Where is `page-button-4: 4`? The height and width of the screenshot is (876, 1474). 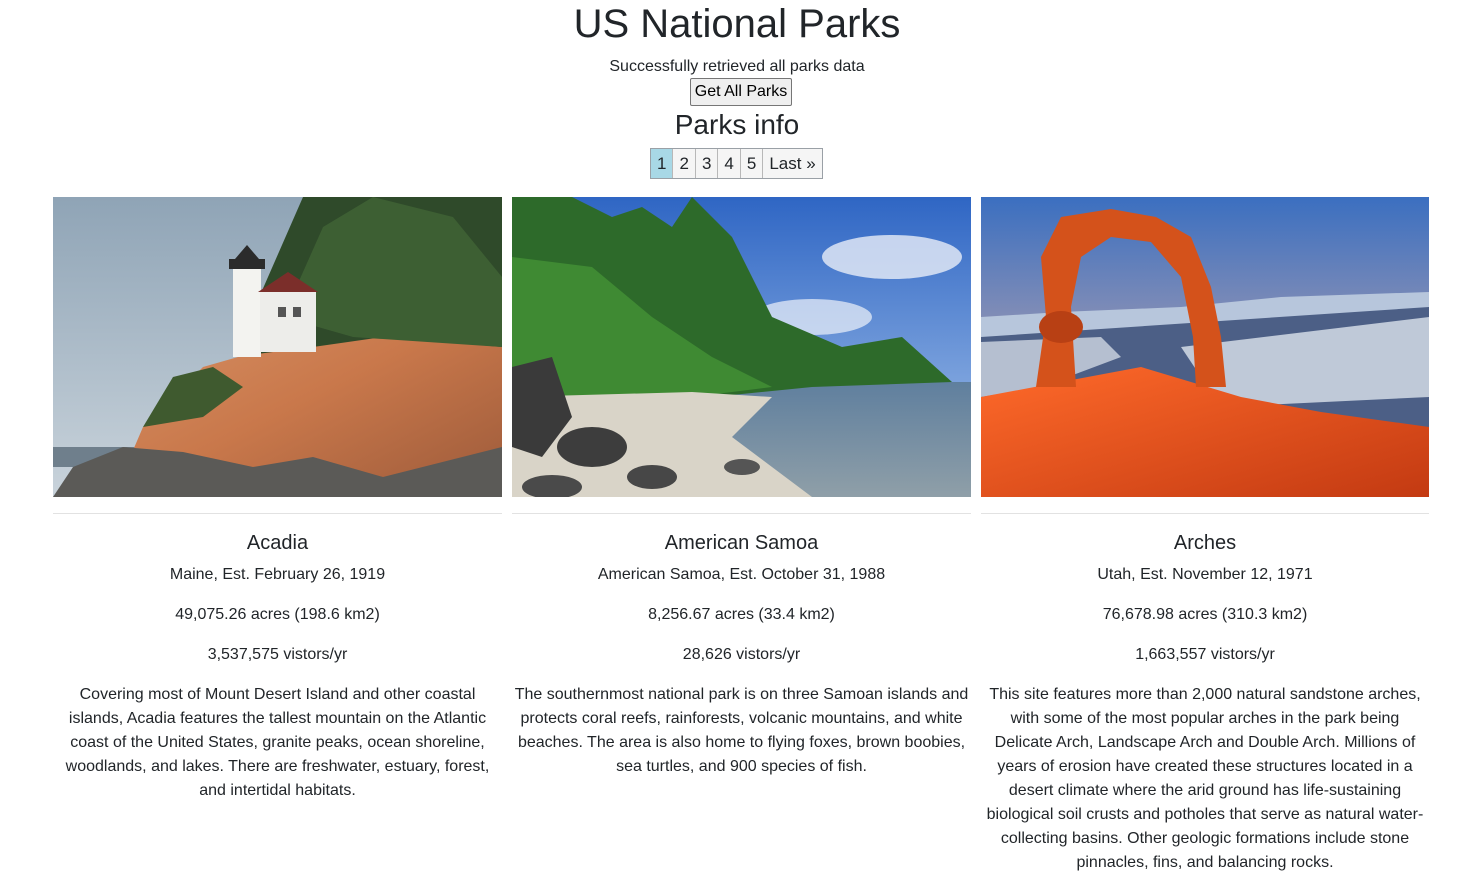
page-button-4: 4 is located at coordinates (729, 163).